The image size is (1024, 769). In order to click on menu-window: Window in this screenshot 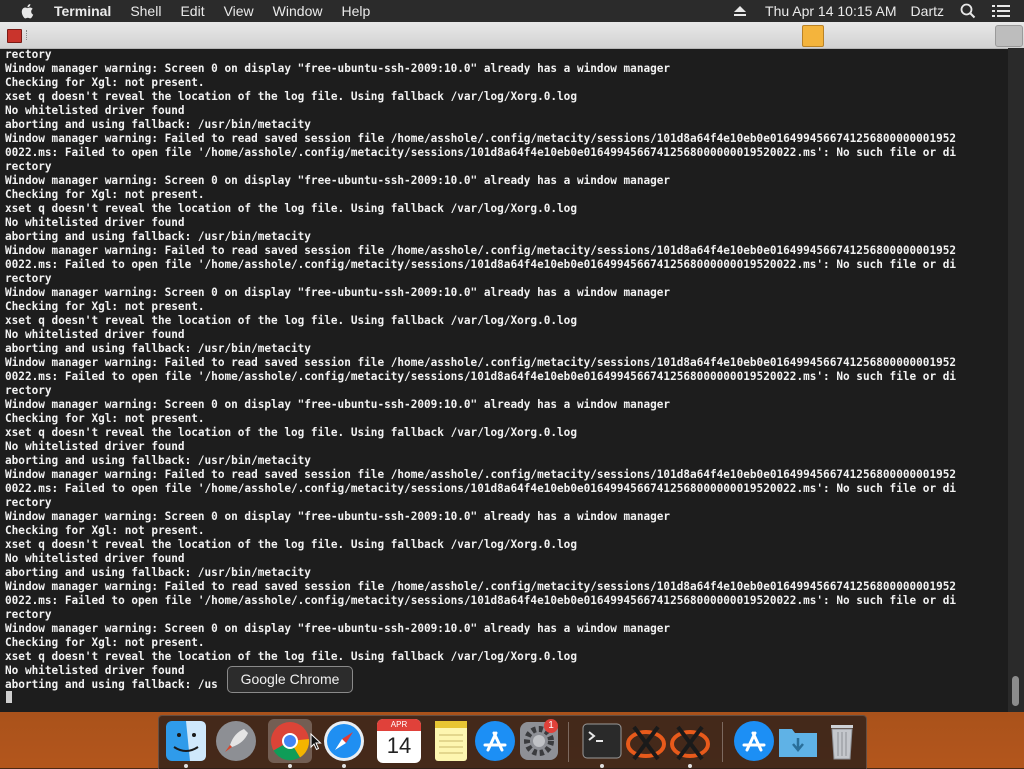, I will do `click(298, 11)`.